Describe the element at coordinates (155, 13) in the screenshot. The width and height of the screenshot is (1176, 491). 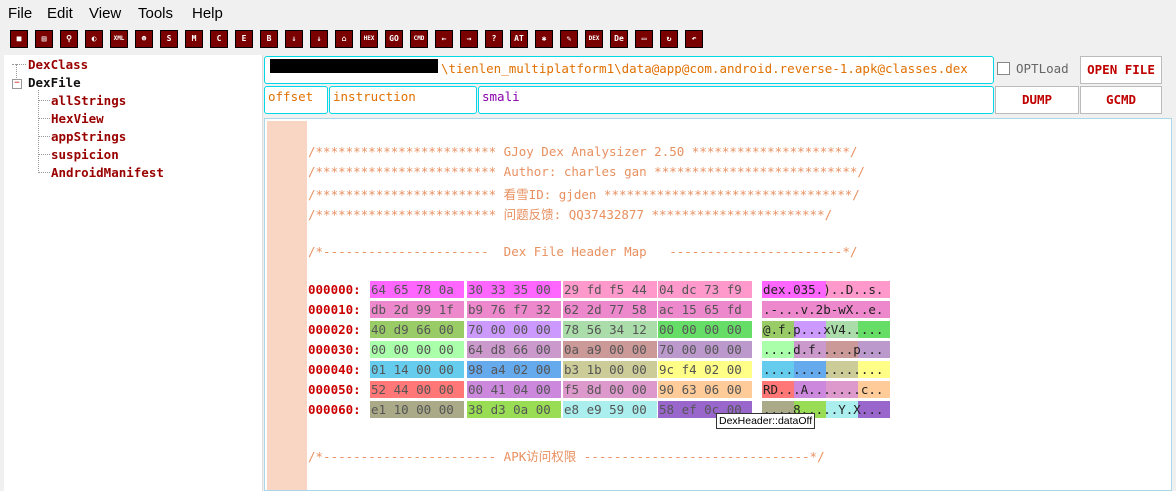
I see `menu-tools: Tools` at that location.